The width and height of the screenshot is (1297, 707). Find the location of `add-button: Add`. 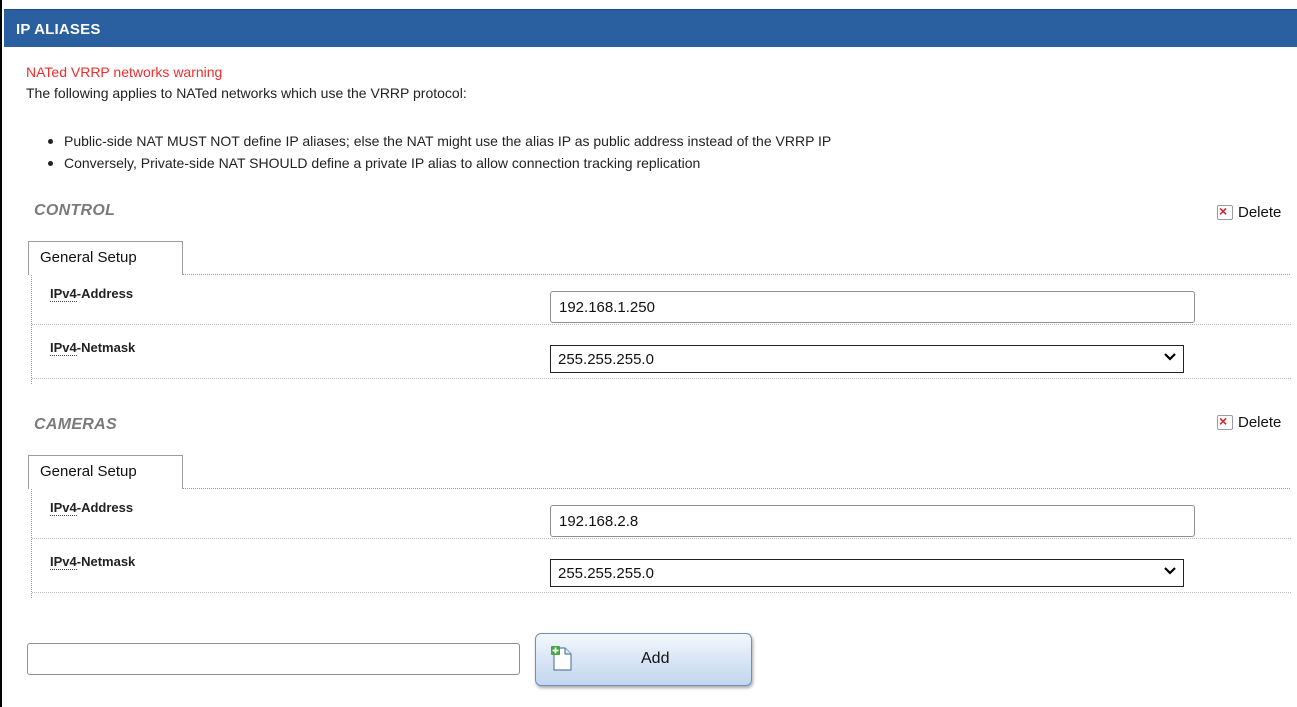

add-button: Add is located at coordinates (643, 659).